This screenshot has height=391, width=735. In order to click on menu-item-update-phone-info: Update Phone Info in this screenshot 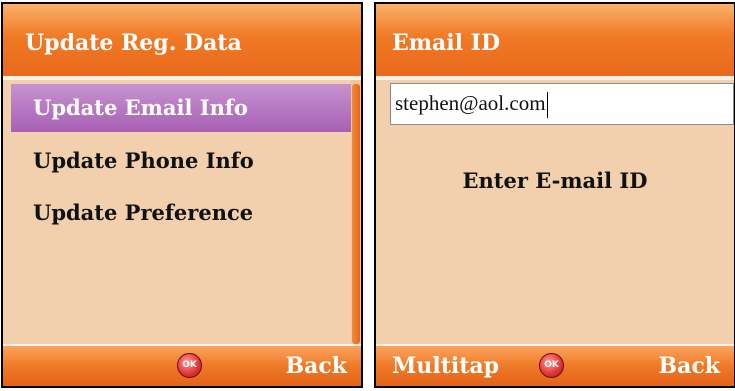, I will do `click(182, 161)`.